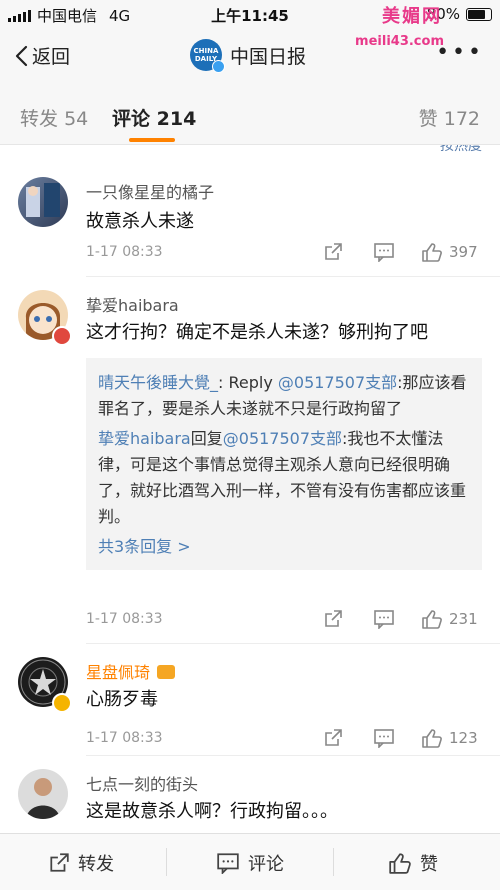 This screenshot has width=500, height=890. I want to click on tab-bar: 转发 54 评论 214 赞 172, so click(250, 115).